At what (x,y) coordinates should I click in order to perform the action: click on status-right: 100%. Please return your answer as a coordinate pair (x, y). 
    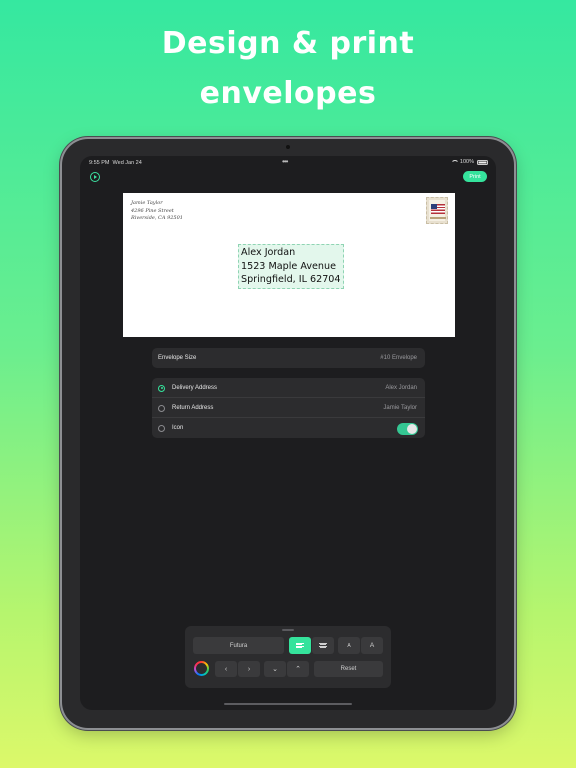
    Looking at the image, I should click on (469, 162).